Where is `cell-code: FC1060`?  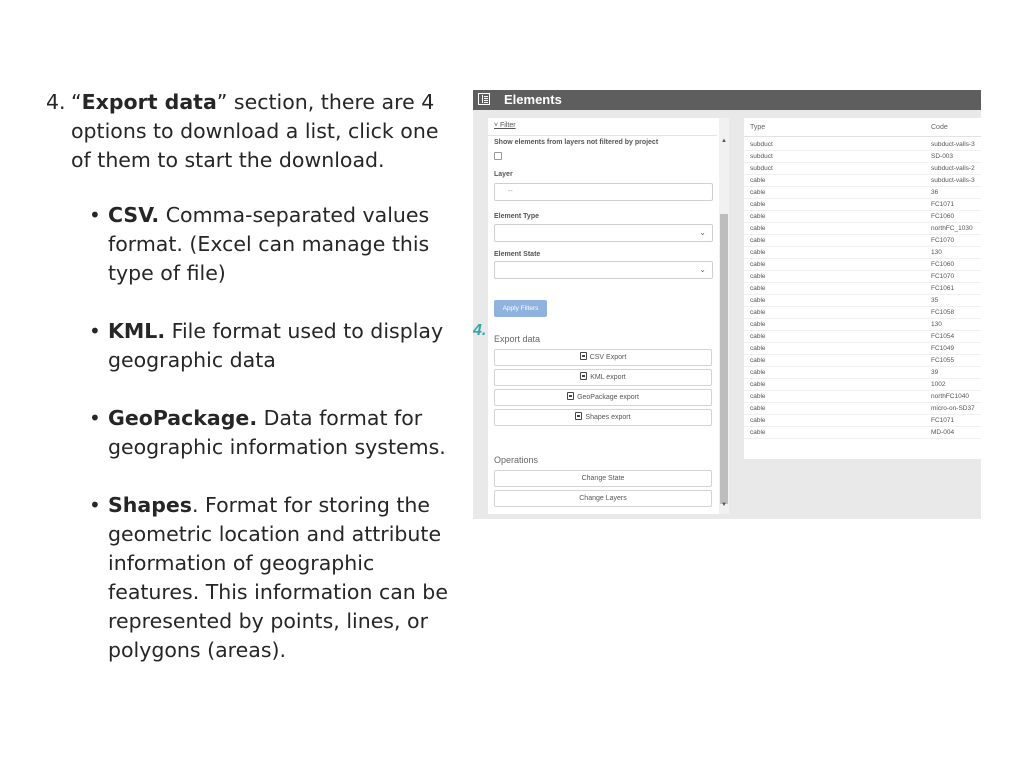
cell-code: FC1060 is located at coordinates (943, 216).